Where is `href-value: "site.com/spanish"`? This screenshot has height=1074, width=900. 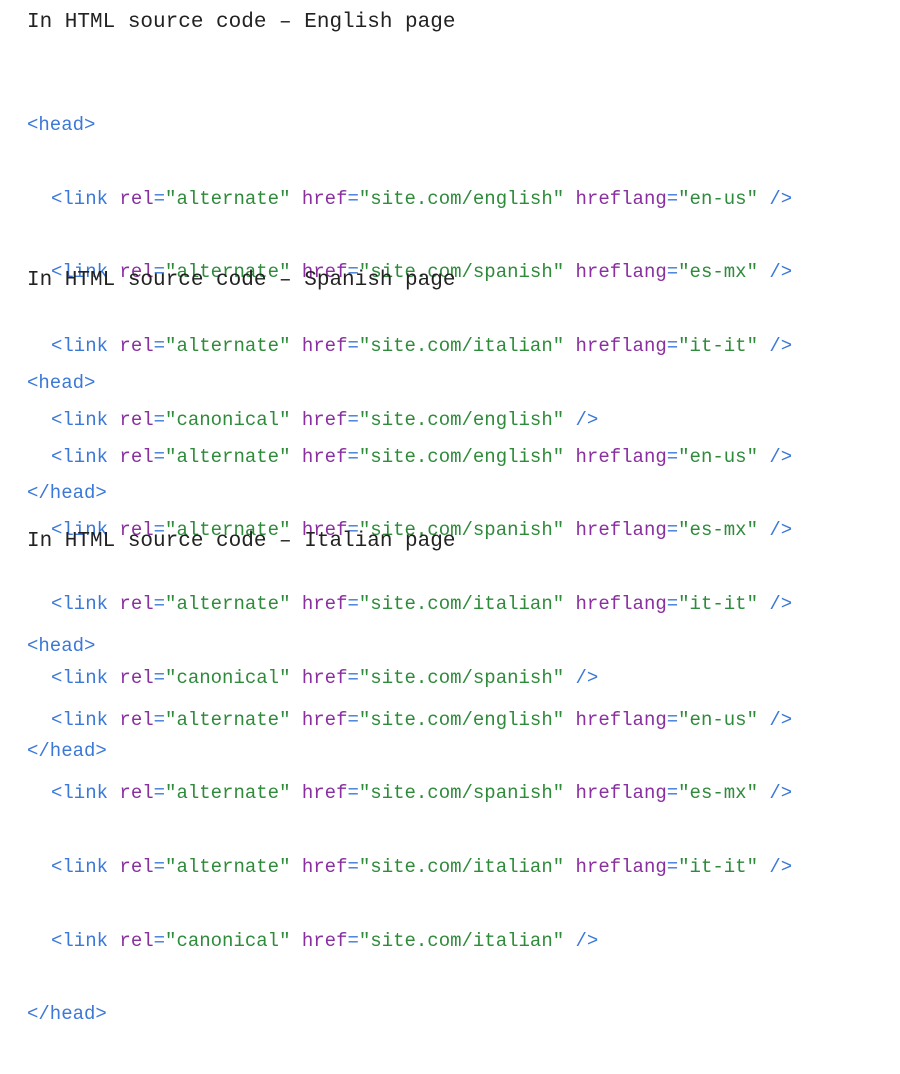 href-value: "site.com/spanish" is located at coordinates (461, 793).